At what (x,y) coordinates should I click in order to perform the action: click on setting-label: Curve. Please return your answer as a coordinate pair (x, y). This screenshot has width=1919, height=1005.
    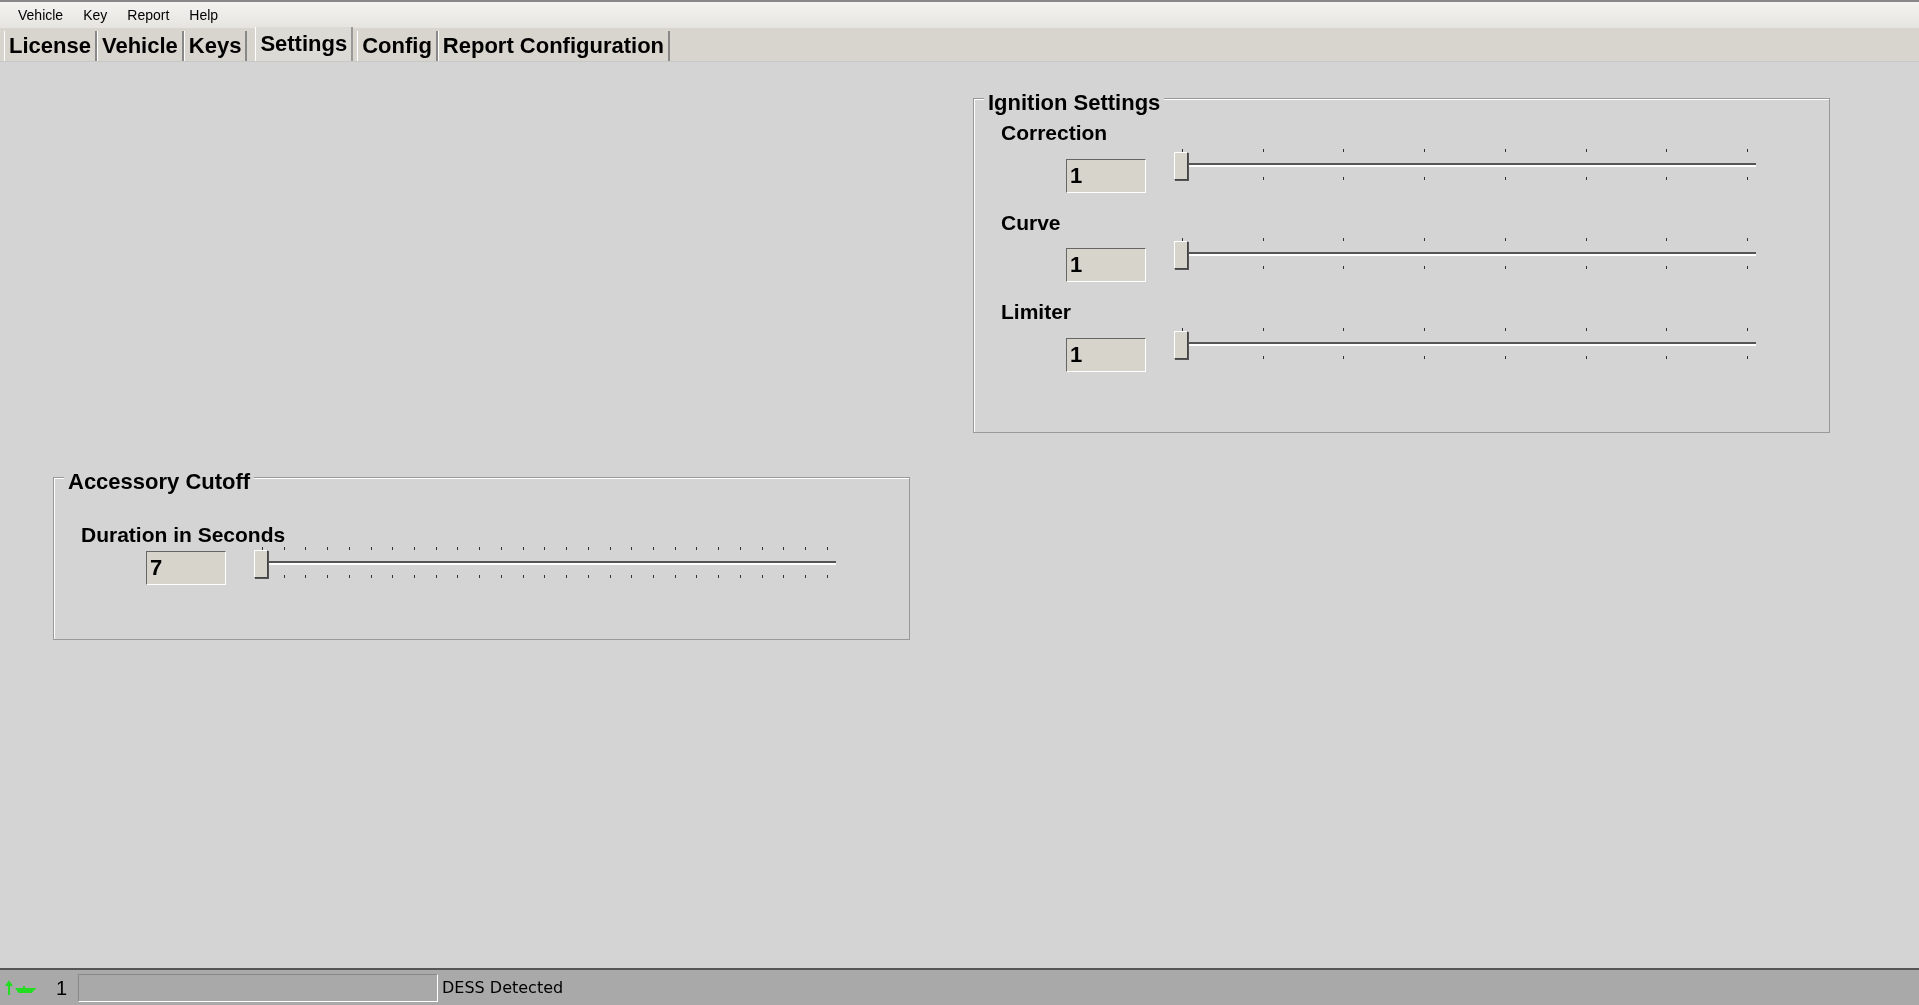
    Looking at the image, I should click on (1031, 222).